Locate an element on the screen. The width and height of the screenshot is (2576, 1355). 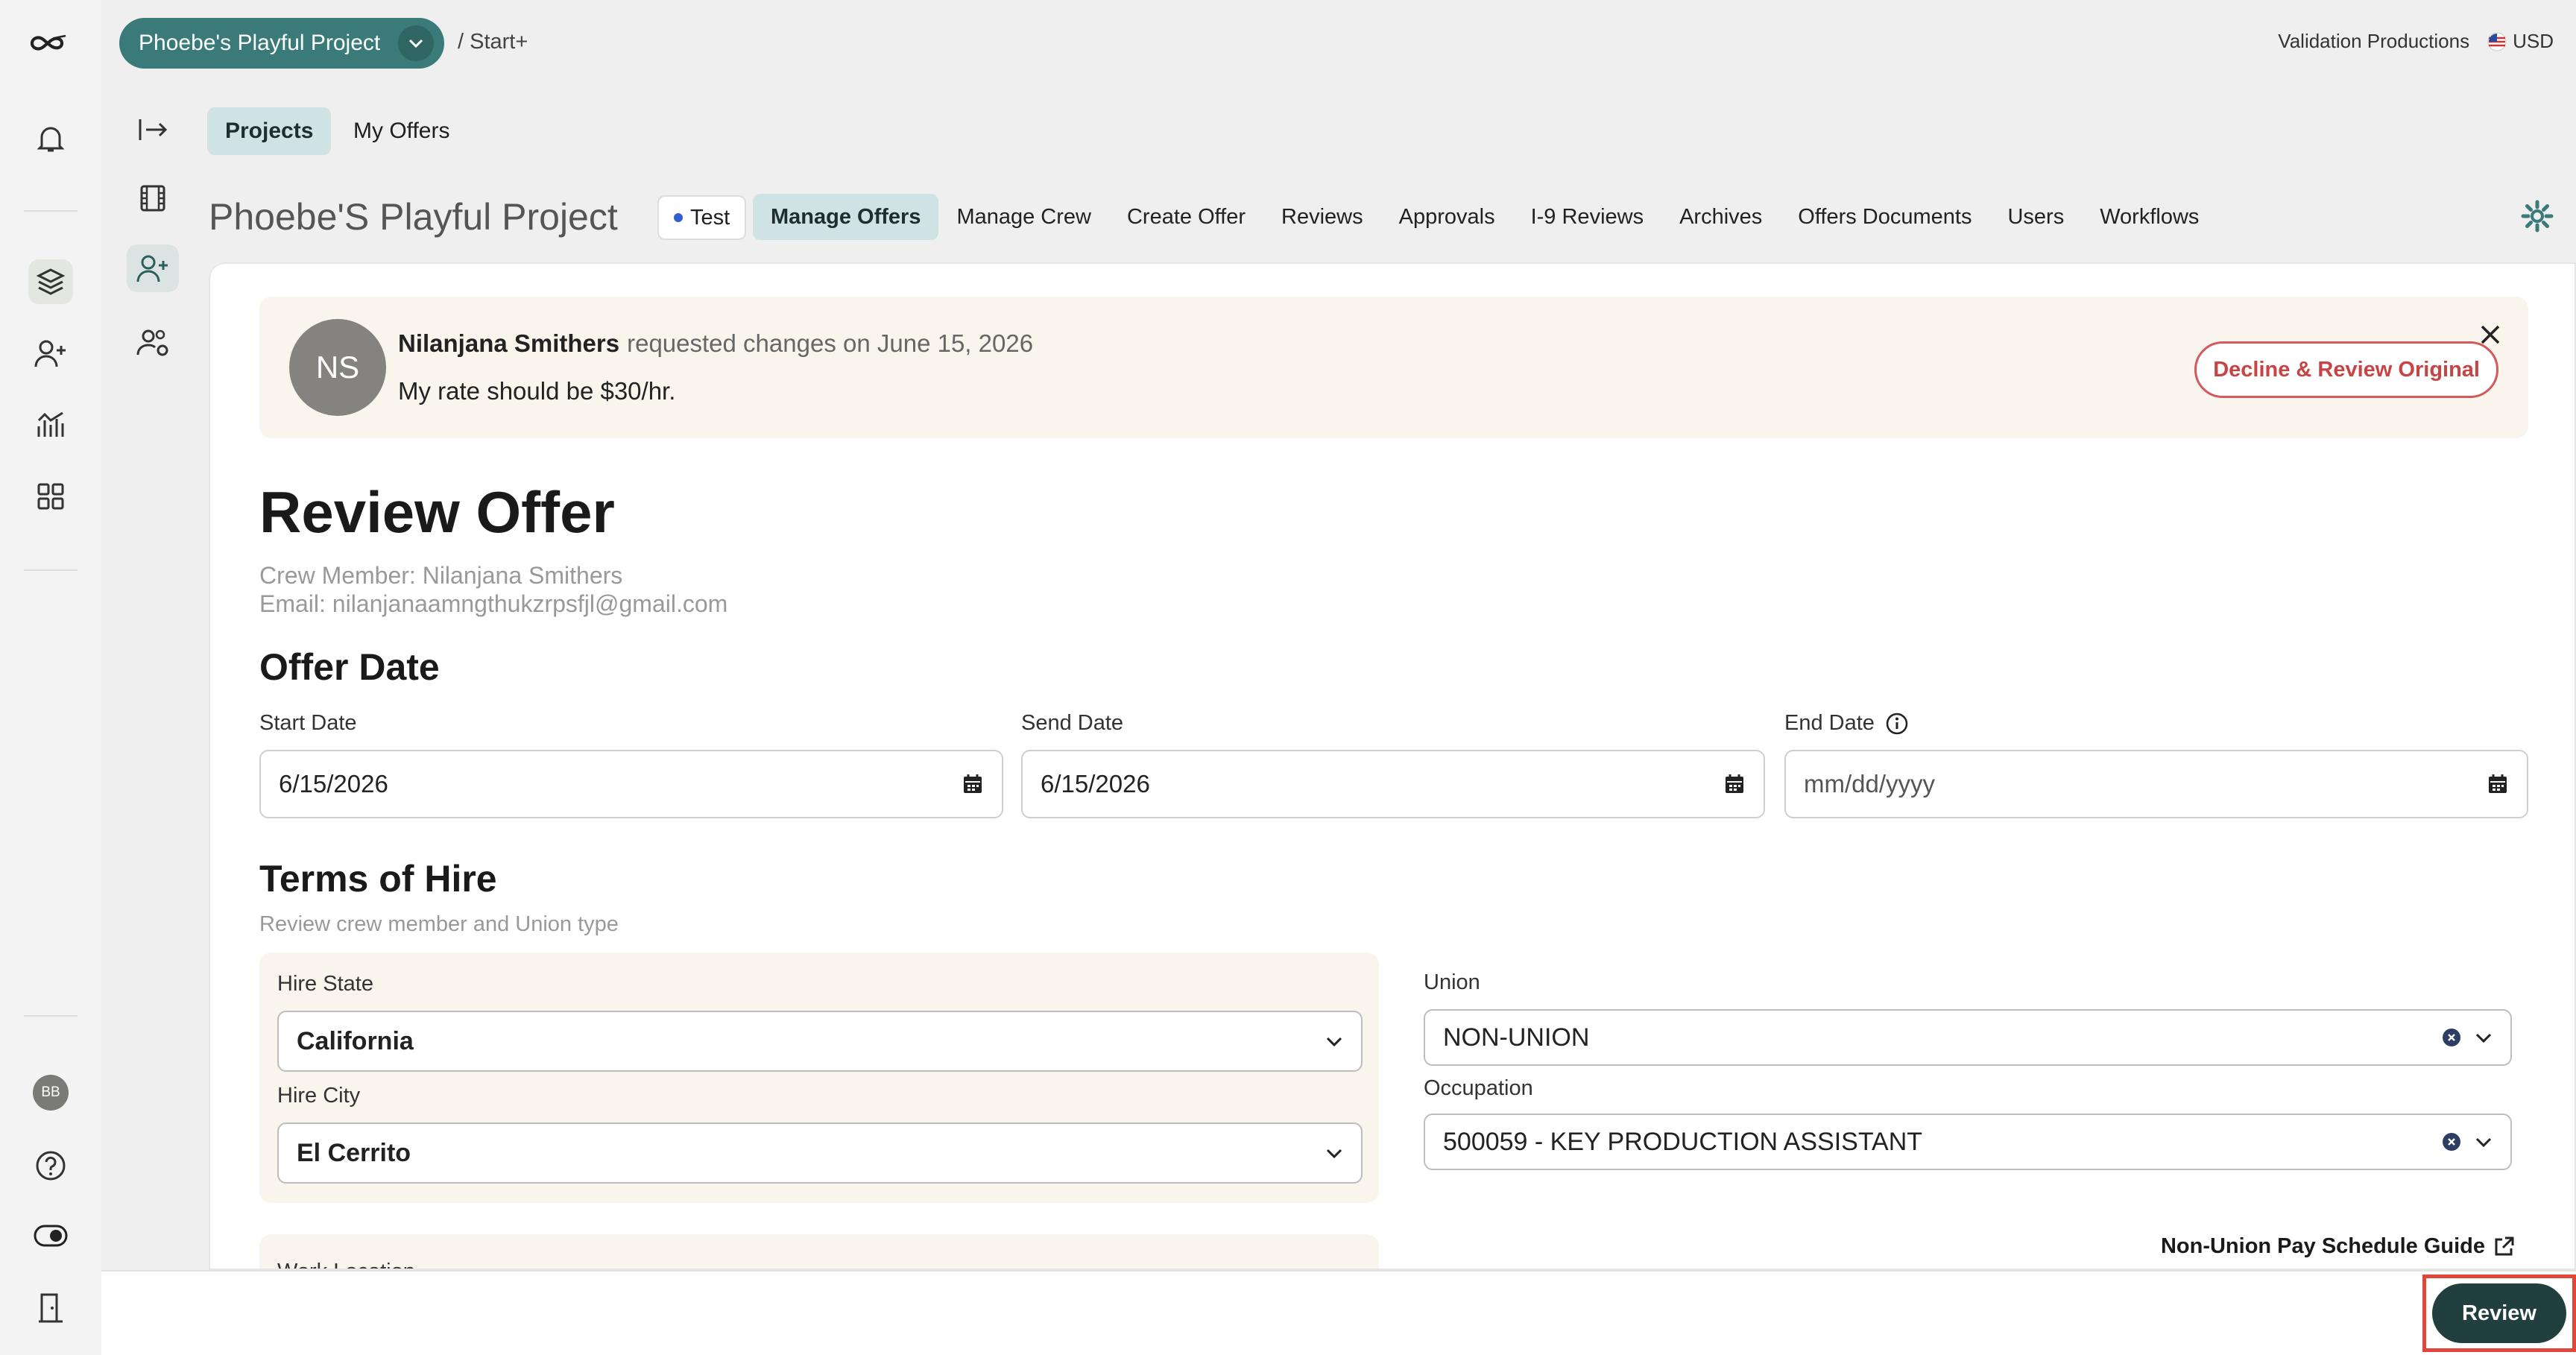
collapse-sidebar-icon is located at coordinates (153, 130).